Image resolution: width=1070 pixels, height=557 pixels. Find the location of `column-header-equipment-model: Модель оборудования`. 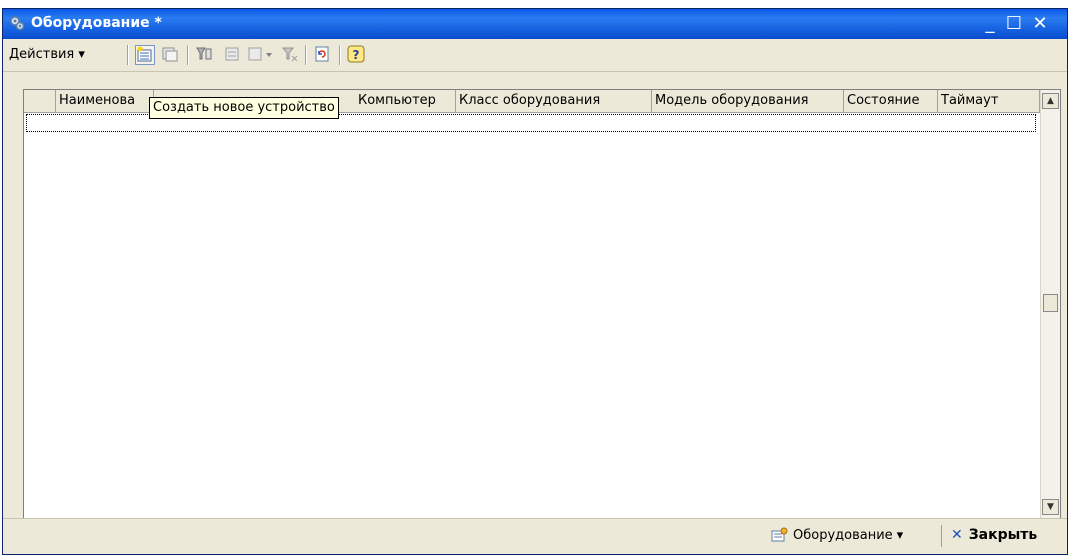

column-header-equipment-model: Модель оборудования is located at coordinates (748, 101).